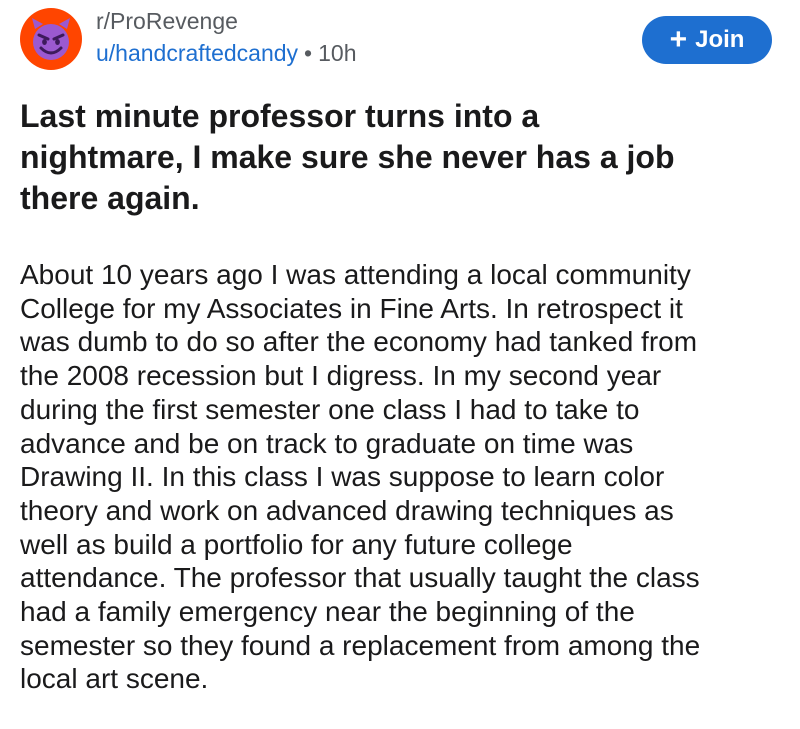  I want to click on author-username: u/handcraftedcandy, so click(197, 53).